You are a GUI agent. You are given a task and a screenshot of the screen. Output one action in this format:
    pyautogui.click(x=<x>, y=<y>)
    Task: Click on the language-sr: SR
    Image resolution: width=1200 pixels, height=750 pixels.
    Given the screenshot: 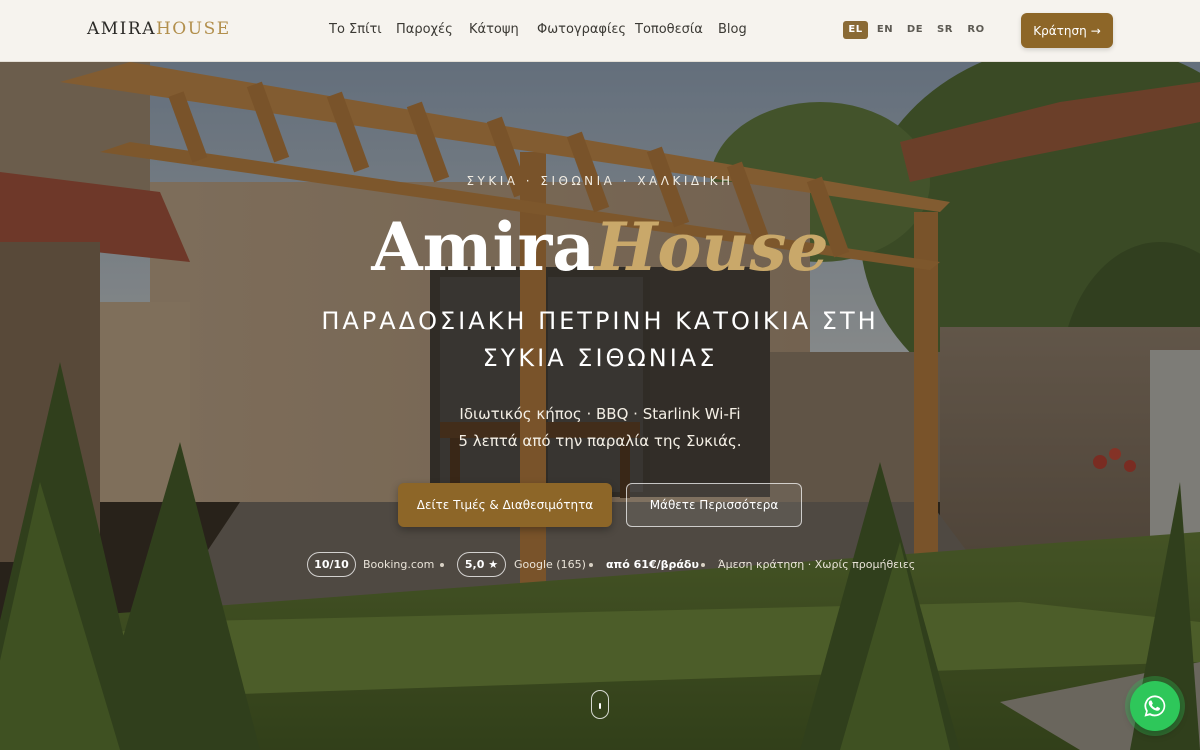 What is the action you would take?
    pyautogui.click(x=945, y=30)
    